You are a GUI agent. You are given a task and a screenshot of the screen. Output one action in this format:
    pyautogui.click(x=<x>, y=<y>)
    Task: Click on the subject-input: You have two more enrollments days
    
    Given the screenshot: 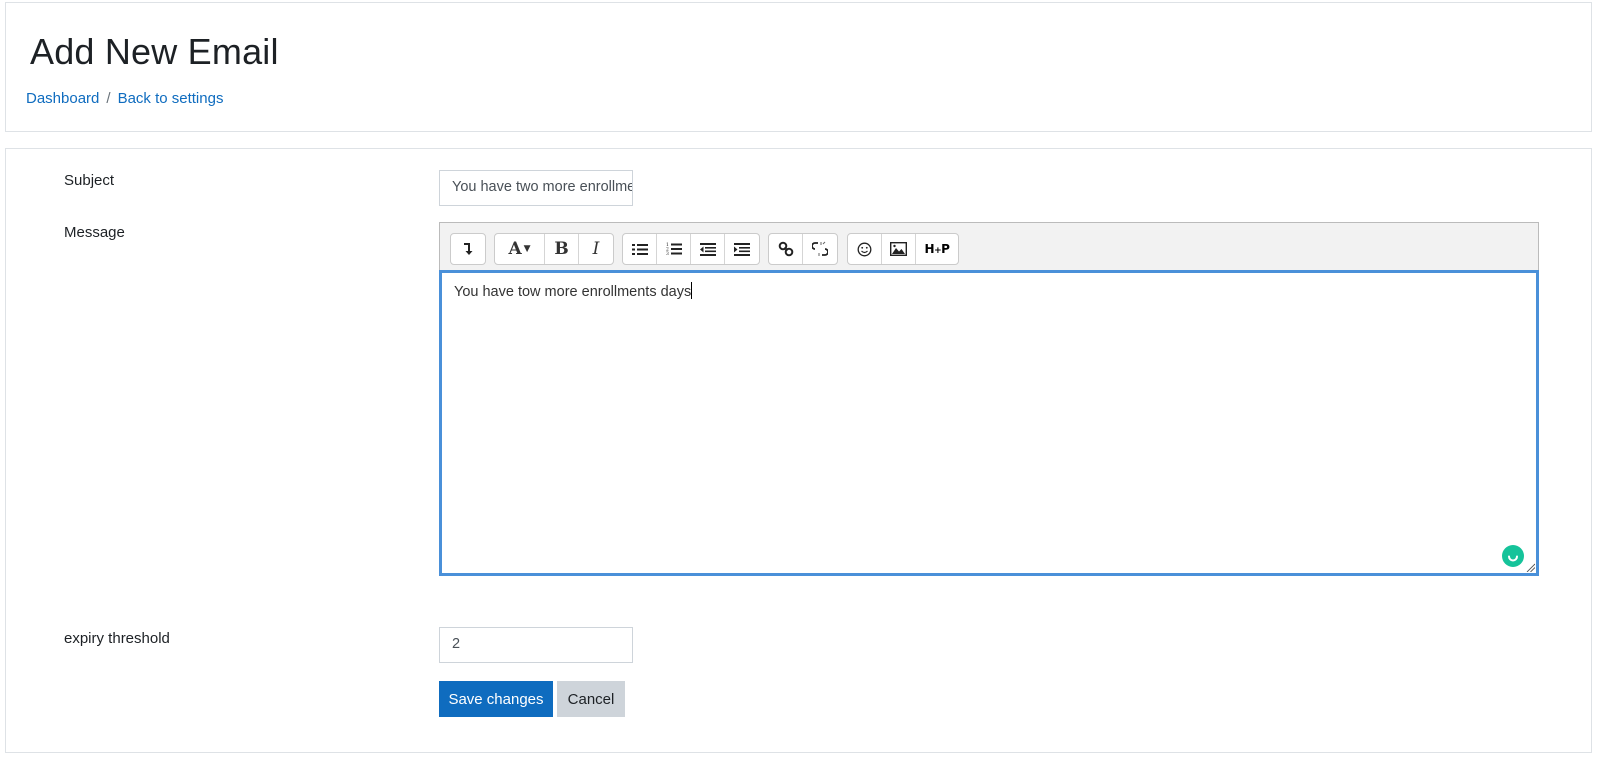 What is the action you would take?
    pyautogui.click(x=536, y=188)
    